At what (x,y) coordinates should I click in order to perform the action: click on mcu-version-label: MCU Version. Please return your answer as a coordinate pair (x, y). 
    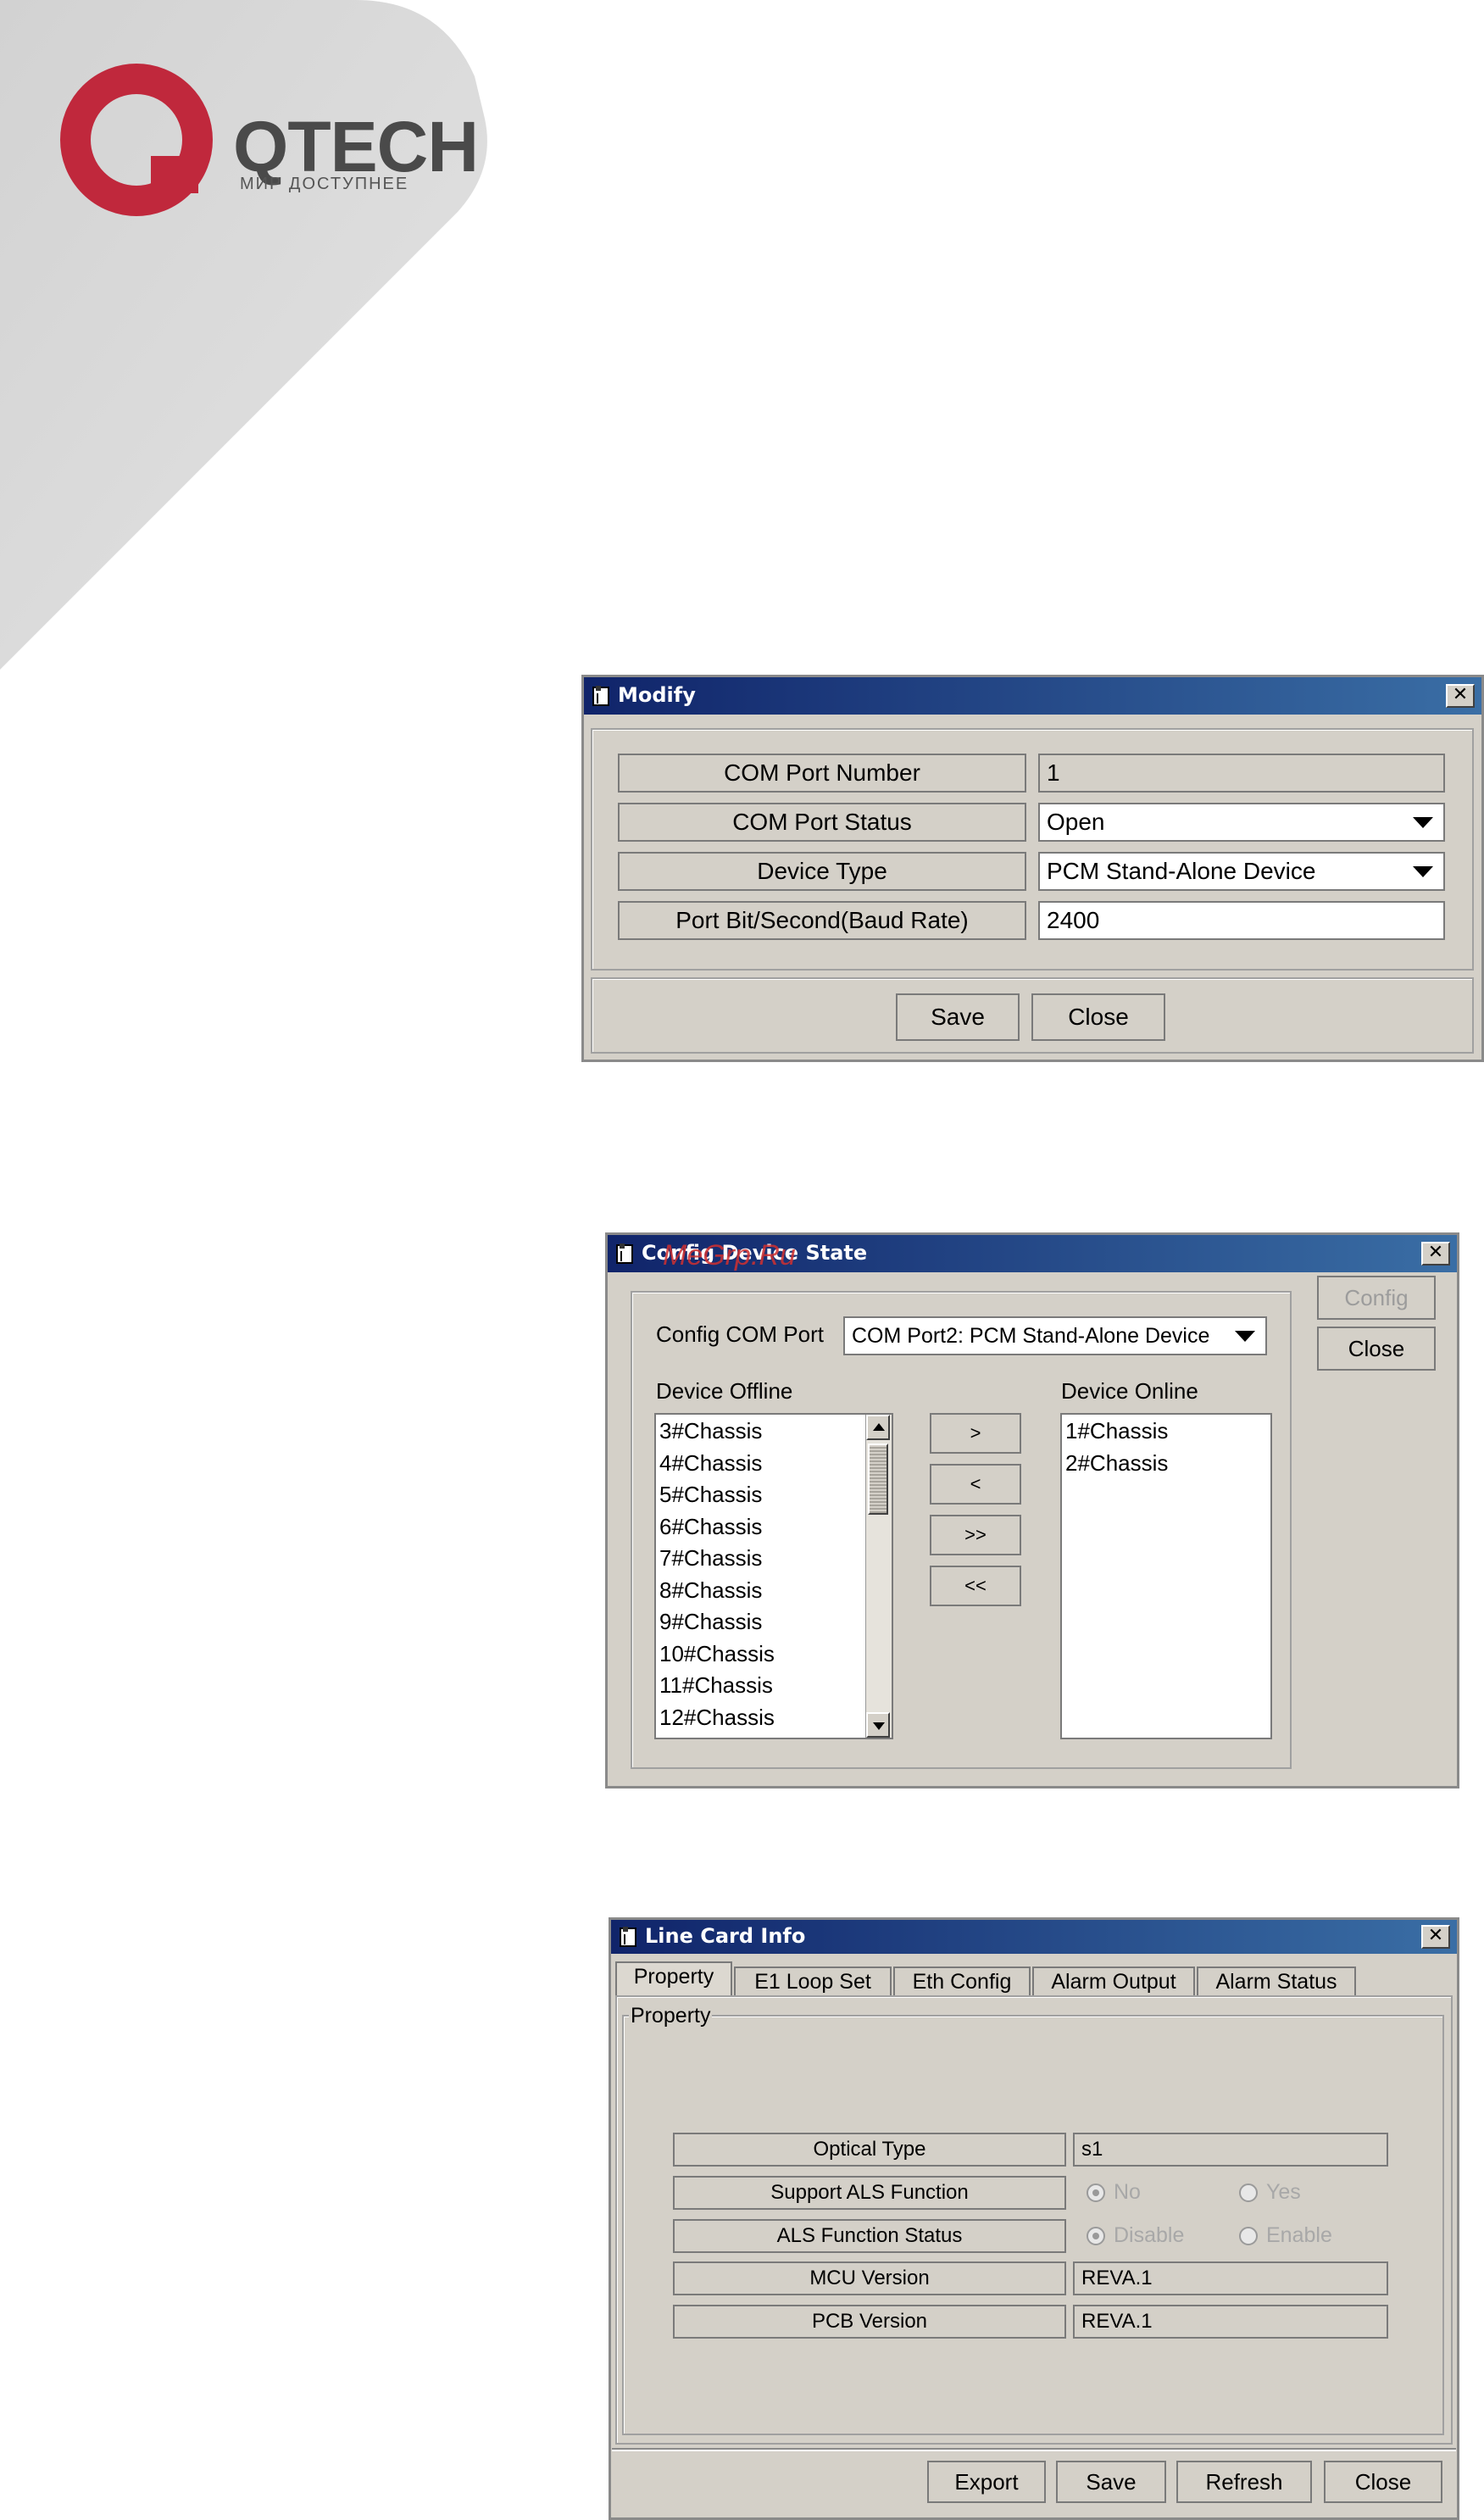
    Looking at the image, I should click on (869, 2278).